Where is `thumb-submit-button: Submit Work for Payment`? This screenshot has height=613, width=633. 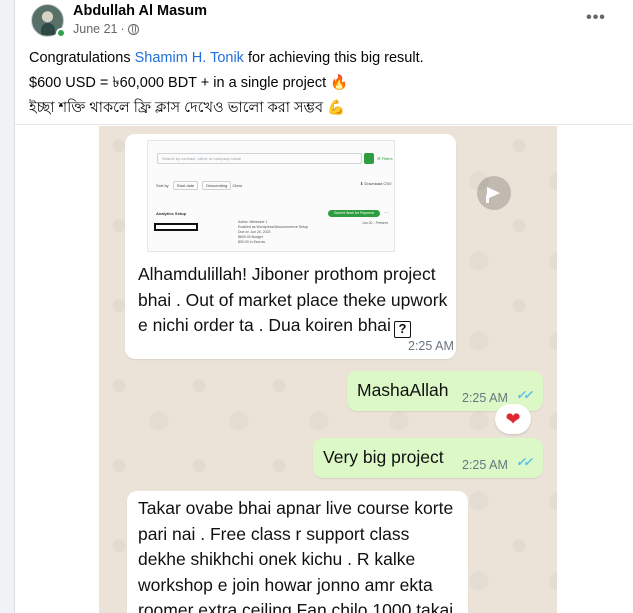 thumb-submit-button: Submit Work for Payment is located at coordinates (354, 213).